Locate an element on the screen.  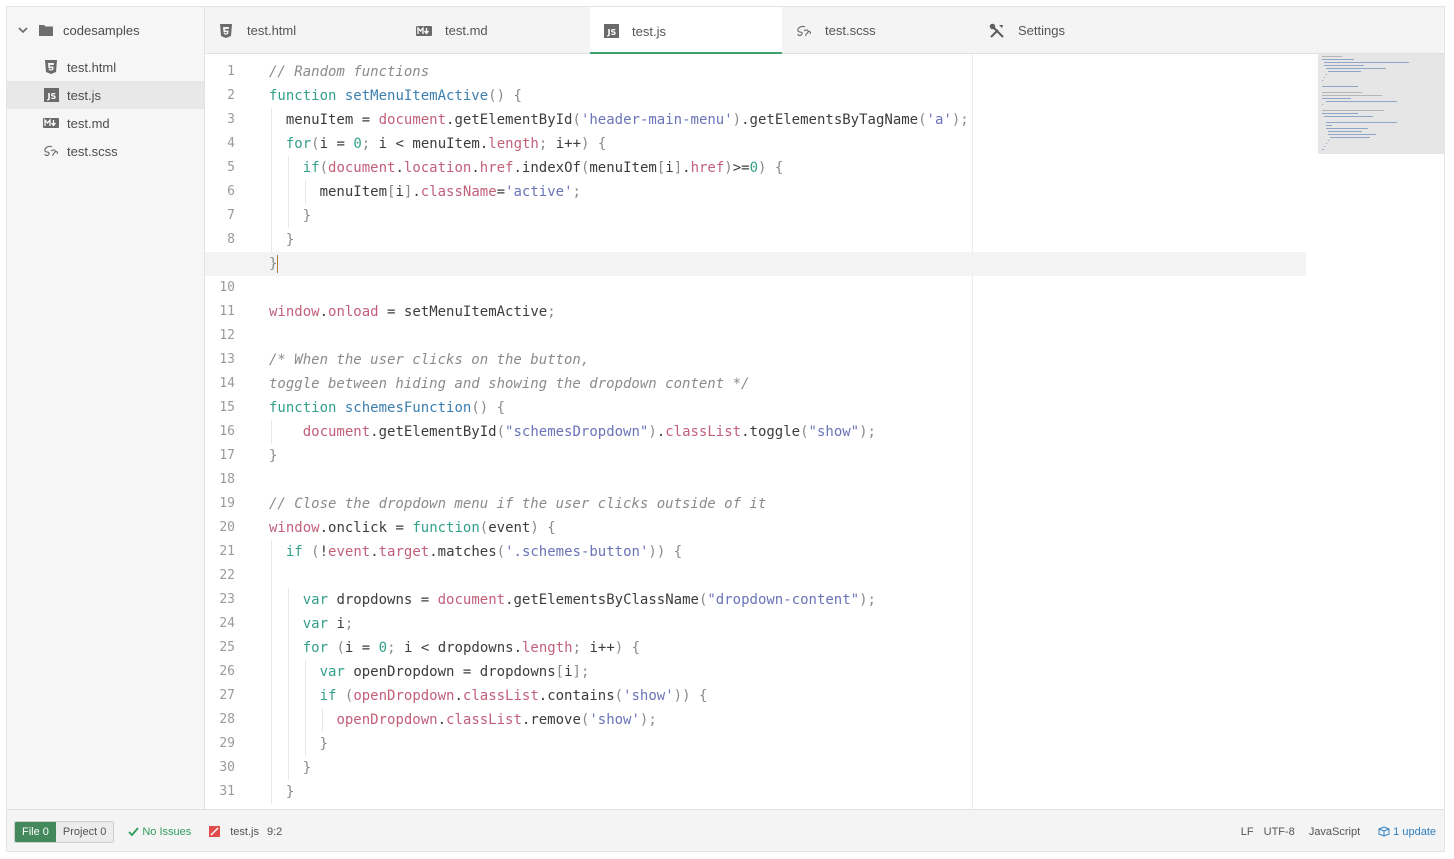
line-number: 3 is located at coordinates (220, 120).